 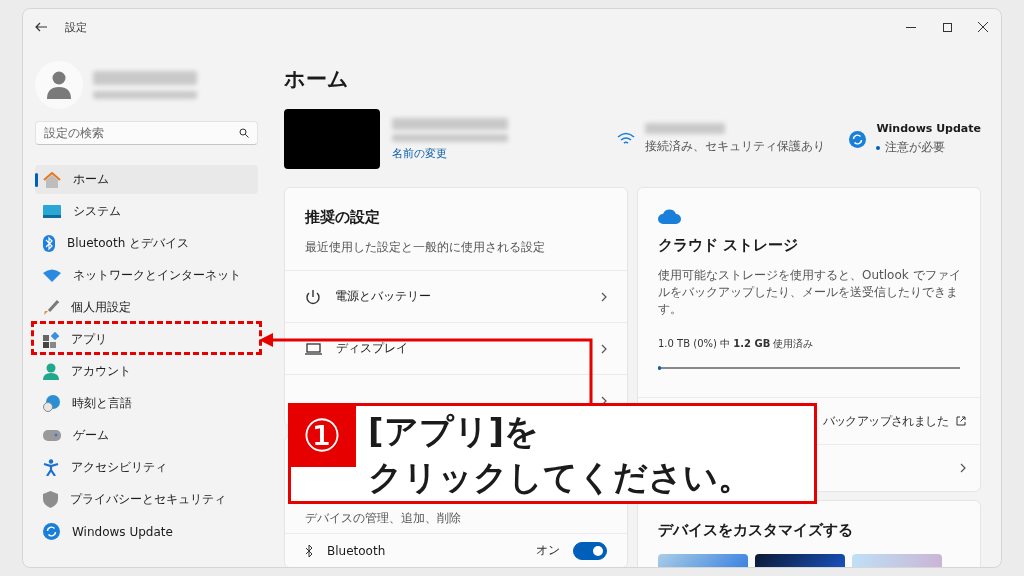 I want to click on laptop-icon, so click(x=313, y=348).